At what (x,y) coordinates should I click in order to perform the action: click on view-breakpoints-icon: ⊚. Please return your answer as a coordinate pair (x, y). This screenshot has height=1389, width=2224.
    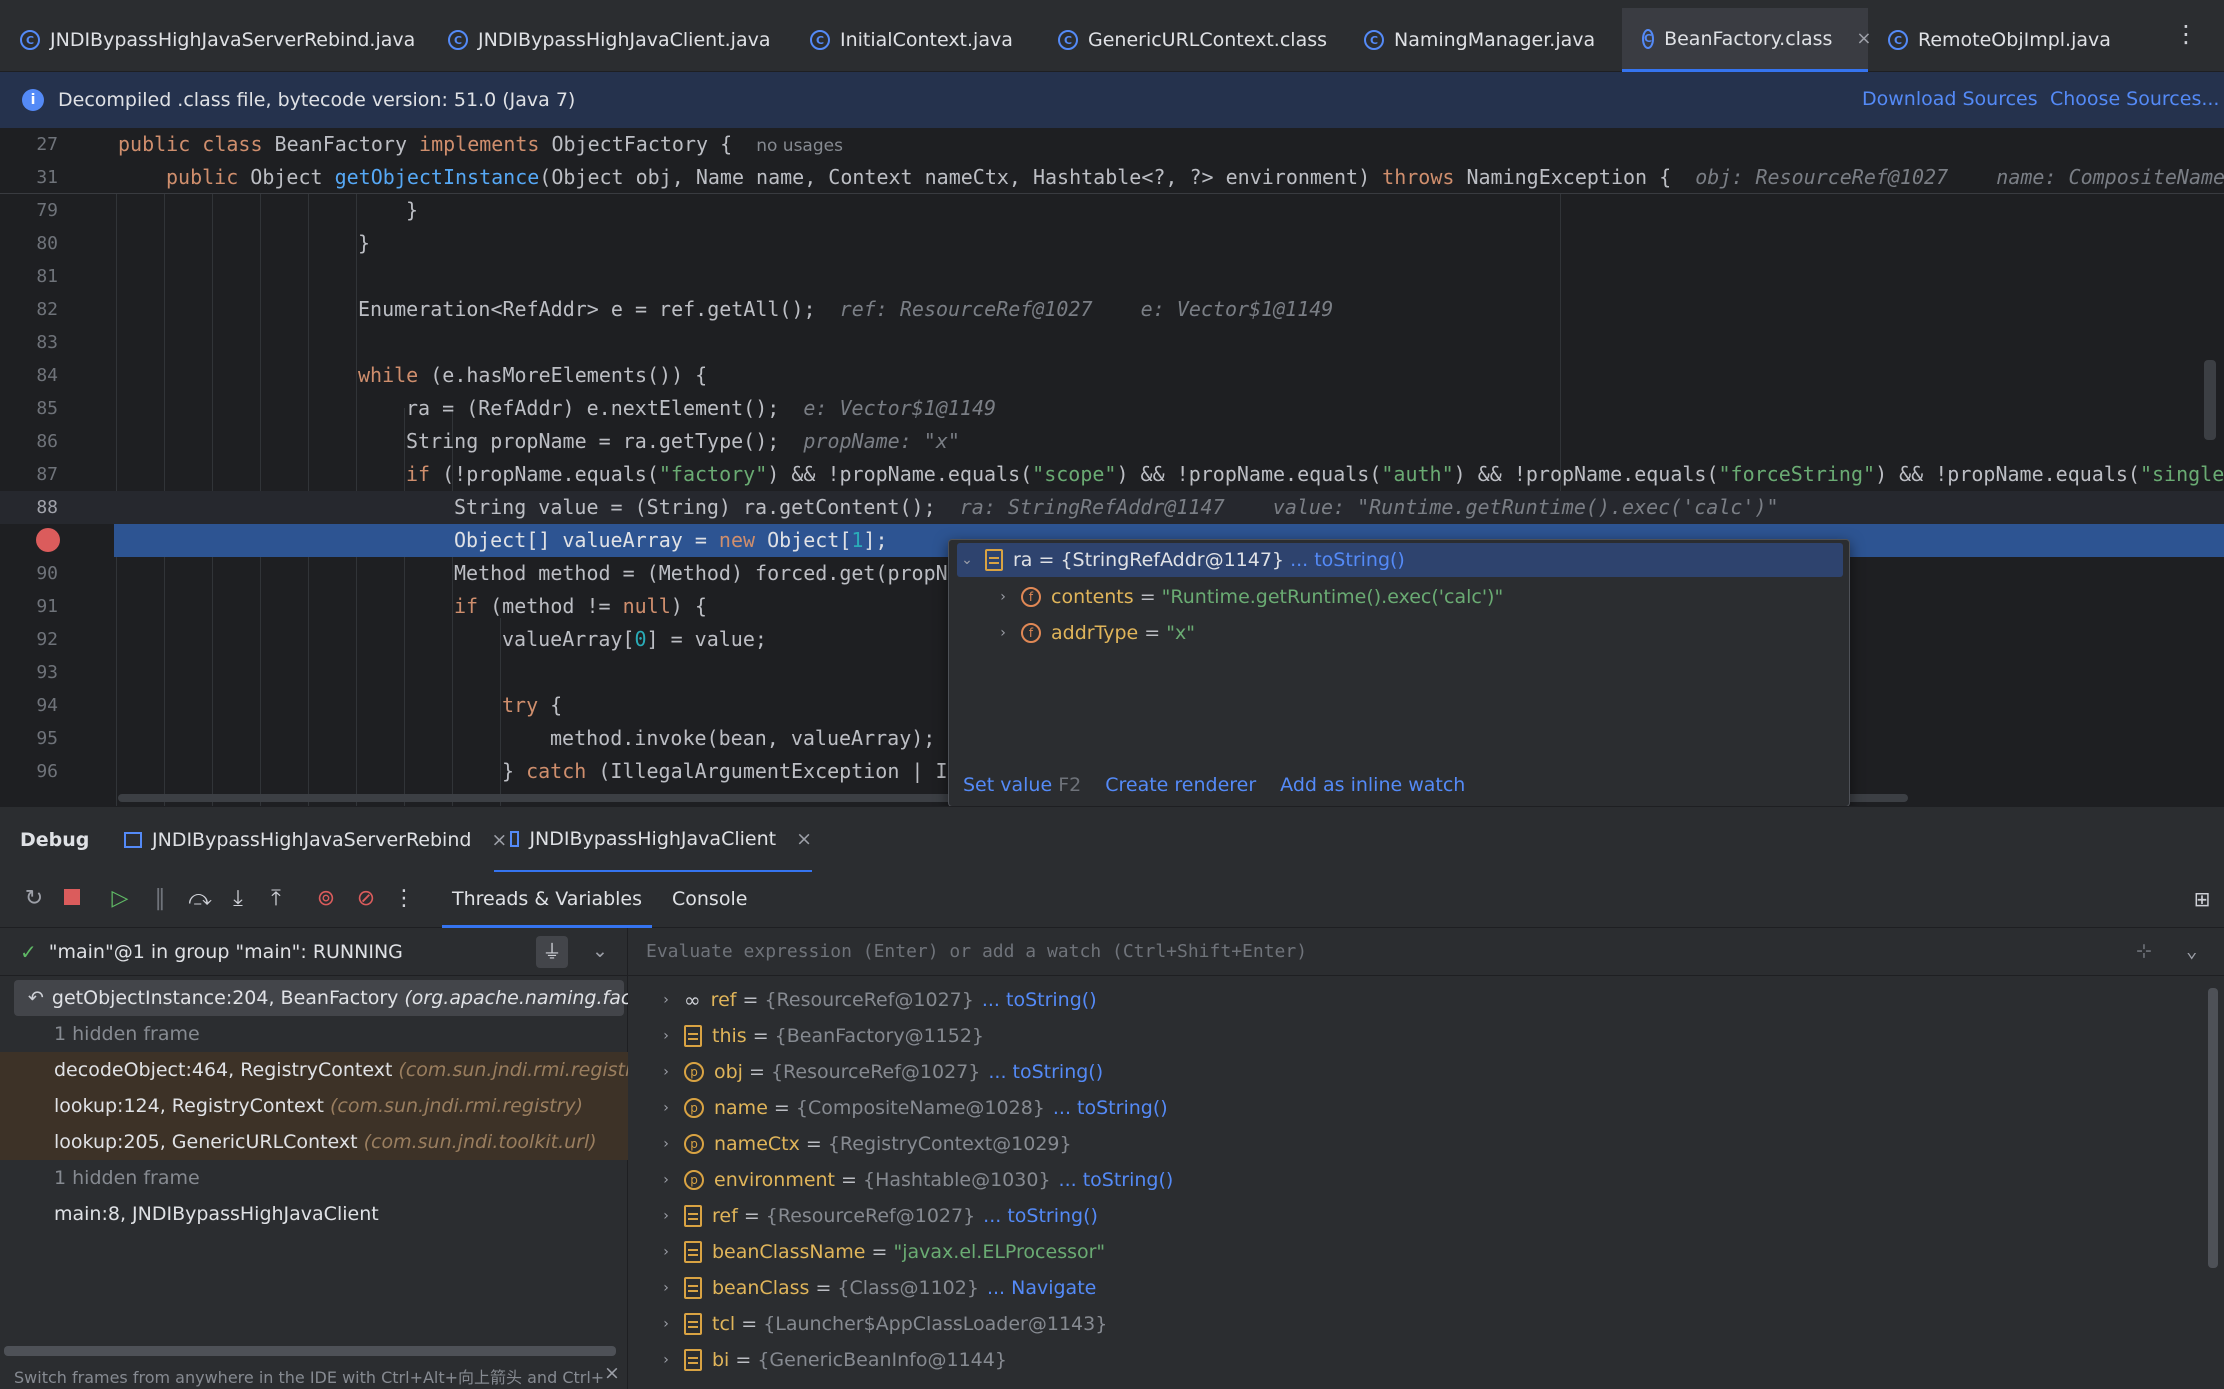
    Looking at the image, I should click on (326, 899).